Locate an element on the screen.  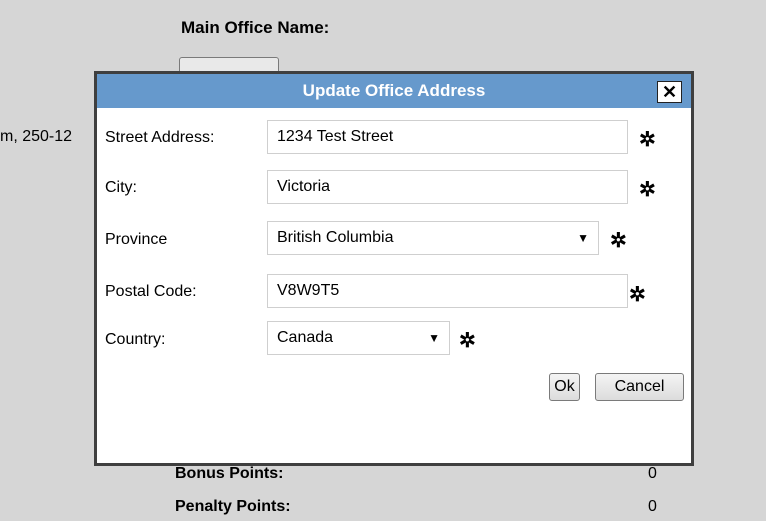
city-label: City: is located at coordinates (121, 187).